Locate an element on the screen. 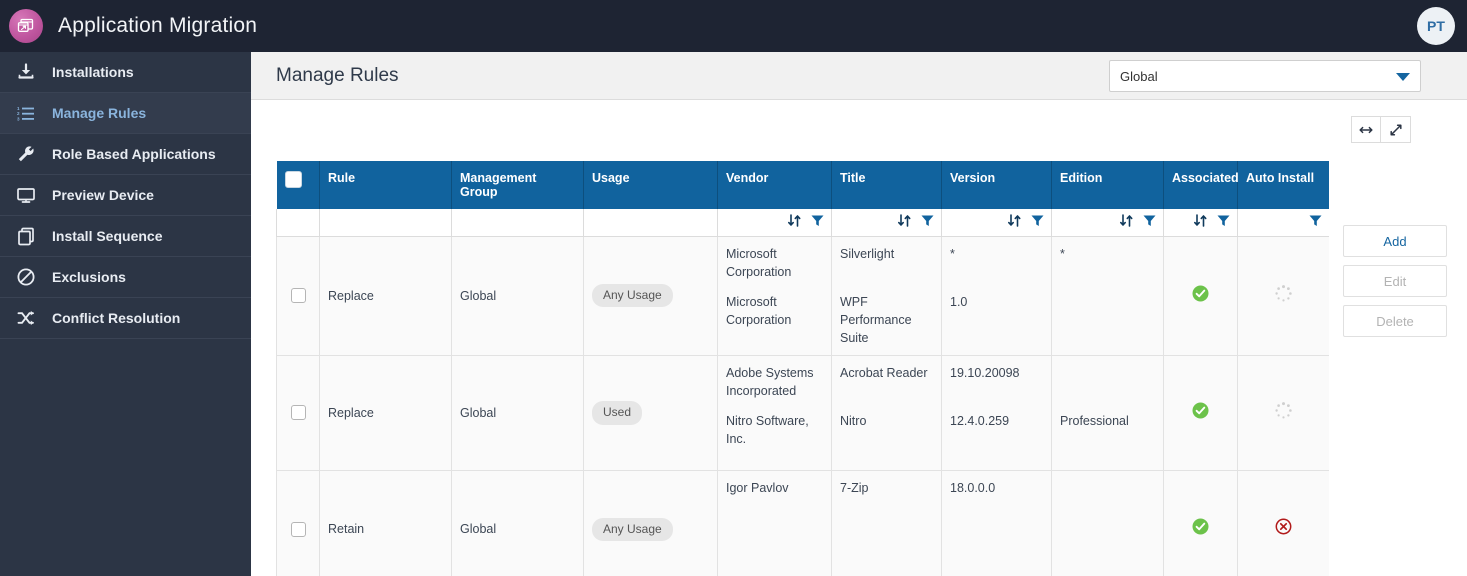  table-header-usage: Usage is located at coordinates (650, 185).